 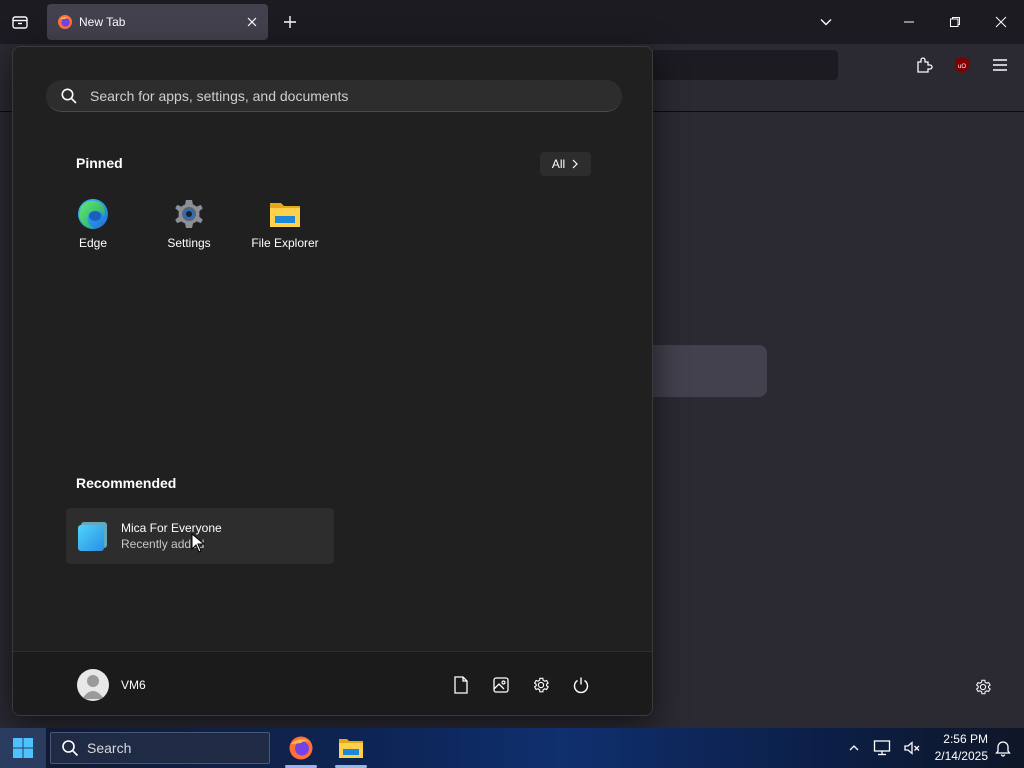 I want to click on close-tab-icon, so click(x=252, y=22).